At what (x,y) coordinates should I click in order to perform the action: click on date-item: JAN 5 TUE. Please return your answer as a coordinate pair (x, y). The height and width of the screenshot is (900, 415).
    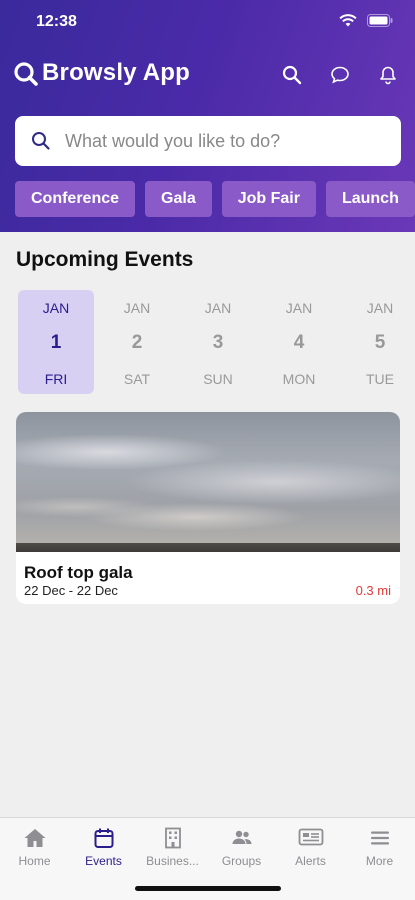
    Looking at the image, I should click on (378, 342).